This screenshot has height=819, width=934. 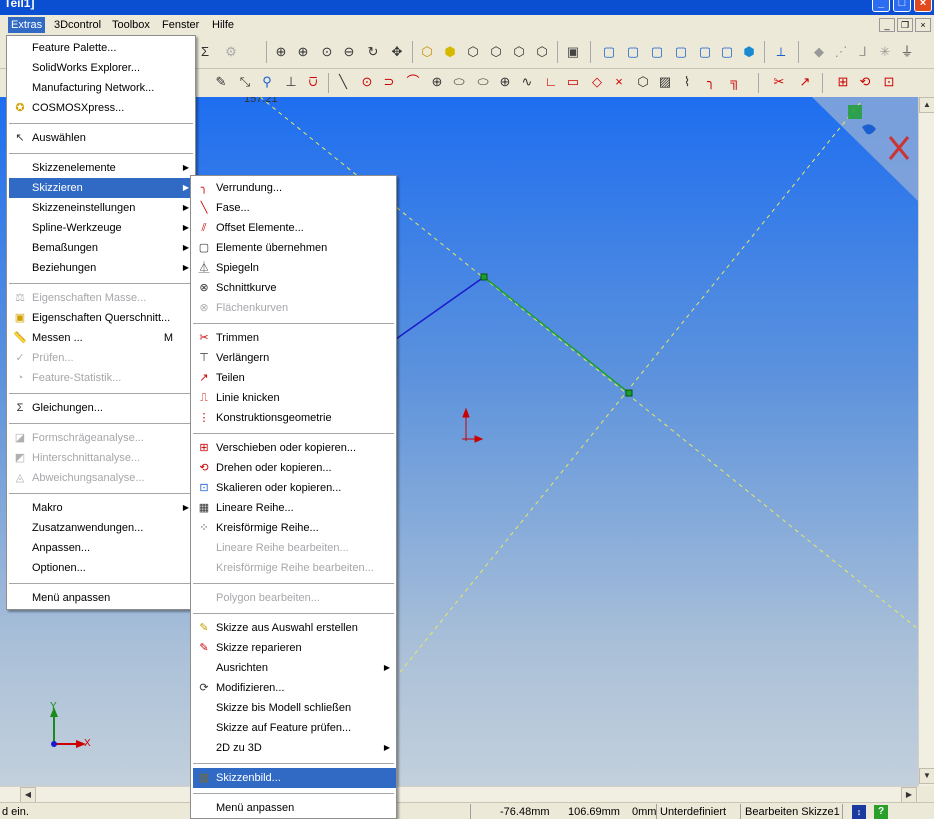 What do you see at coordinates (397, 52) in the screenshot?
I see `pan-icon: ✥` at bounding box center [397, 52].